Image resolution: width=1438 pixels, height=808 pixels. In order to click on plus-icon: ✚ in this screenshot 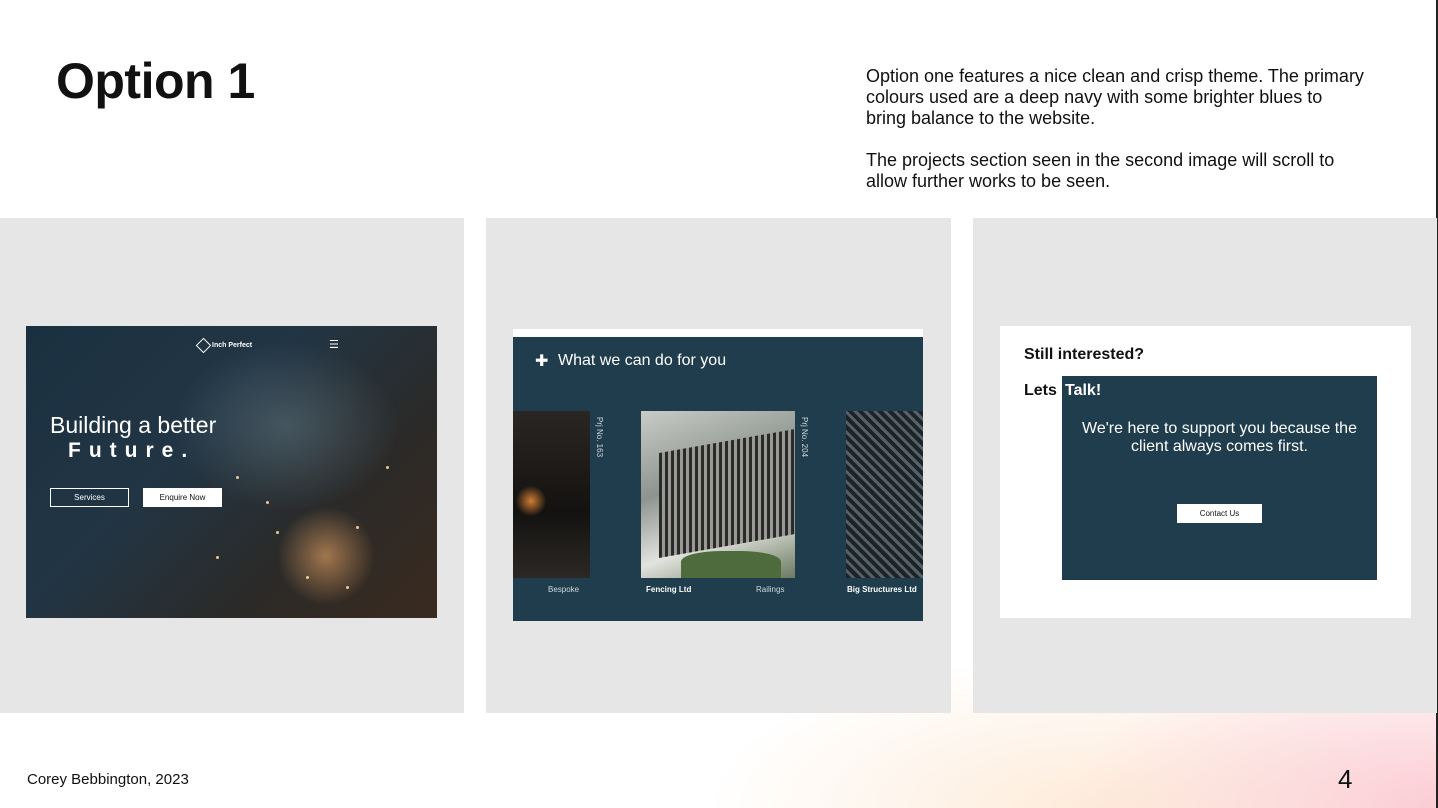, I will do `click(542, 361)`.